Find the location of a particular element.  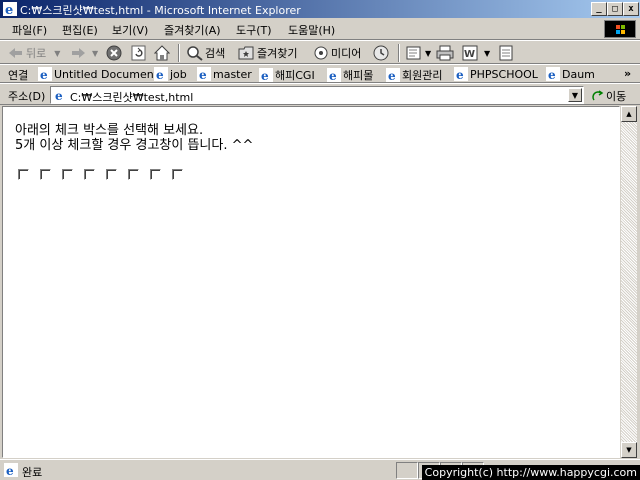

discuss-button is located at coordinates (506, 53).